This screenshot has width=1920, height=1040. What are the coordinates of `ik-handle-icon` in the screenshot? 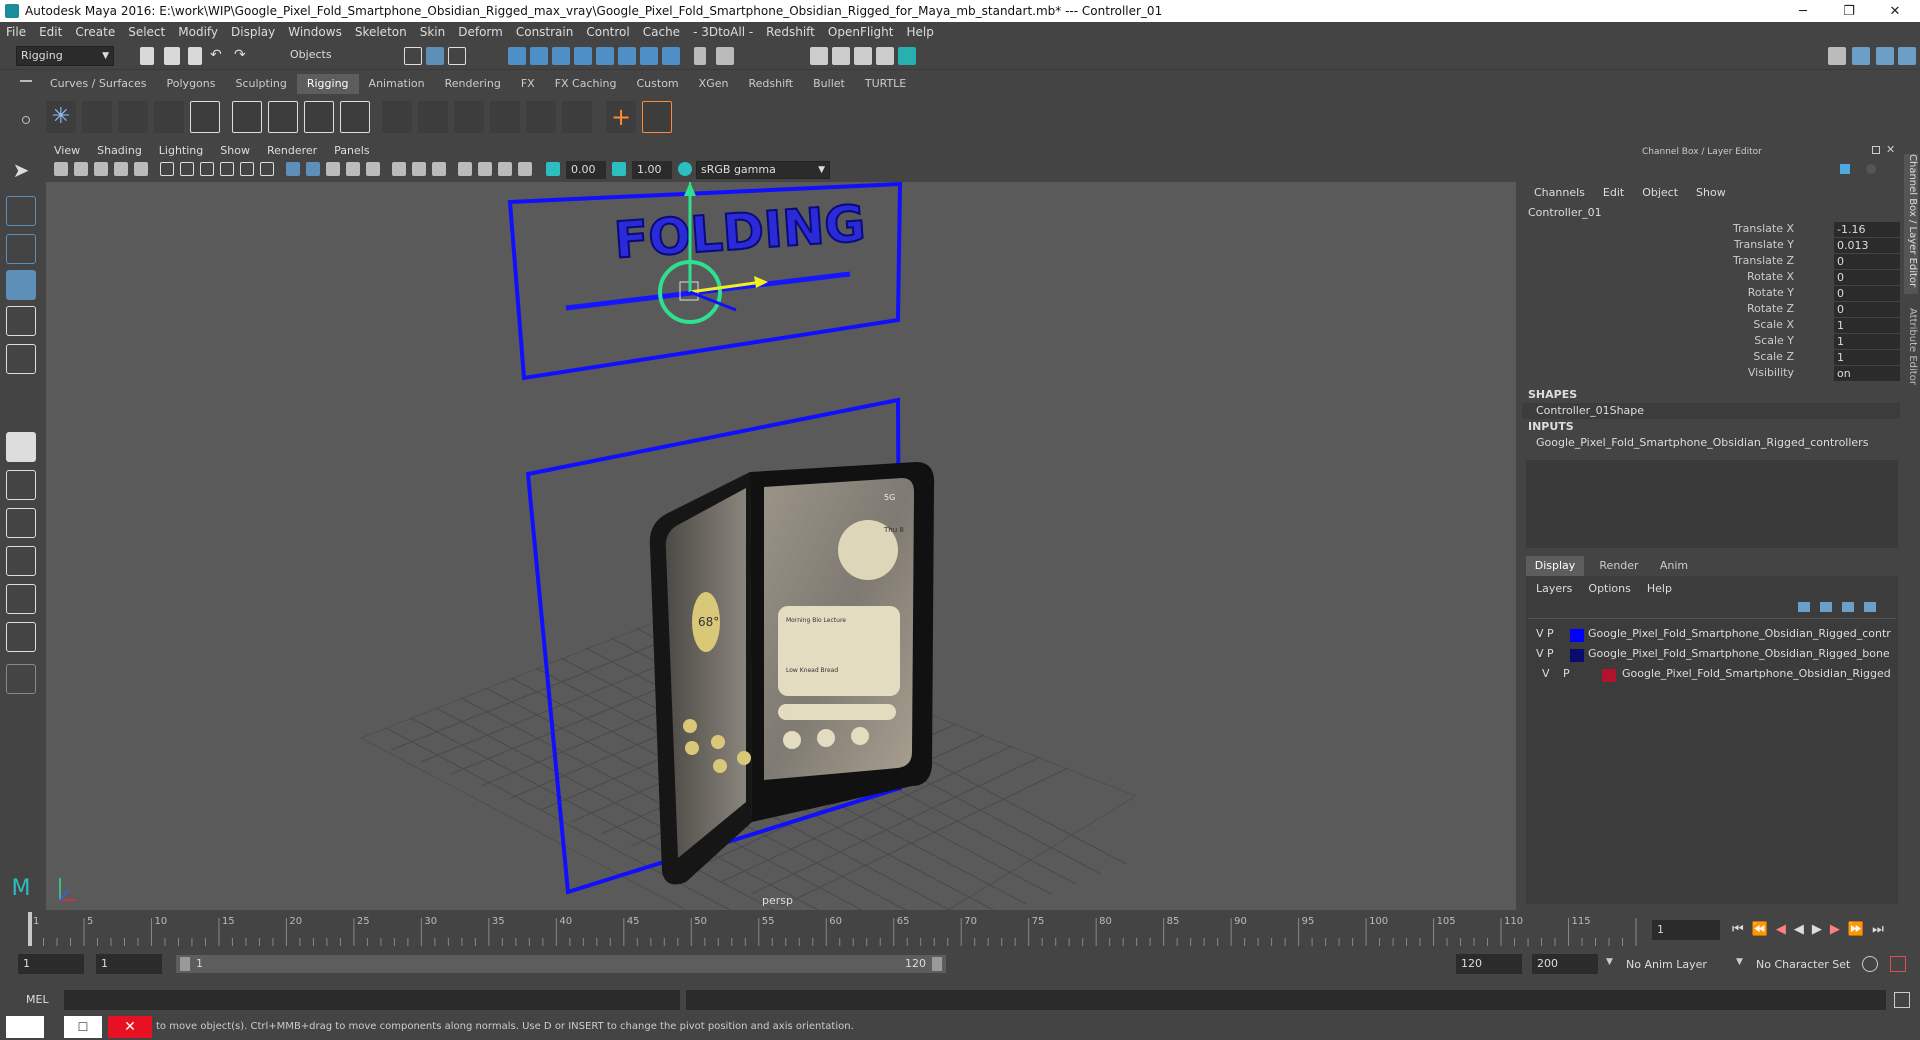 It's located at (205, 117).